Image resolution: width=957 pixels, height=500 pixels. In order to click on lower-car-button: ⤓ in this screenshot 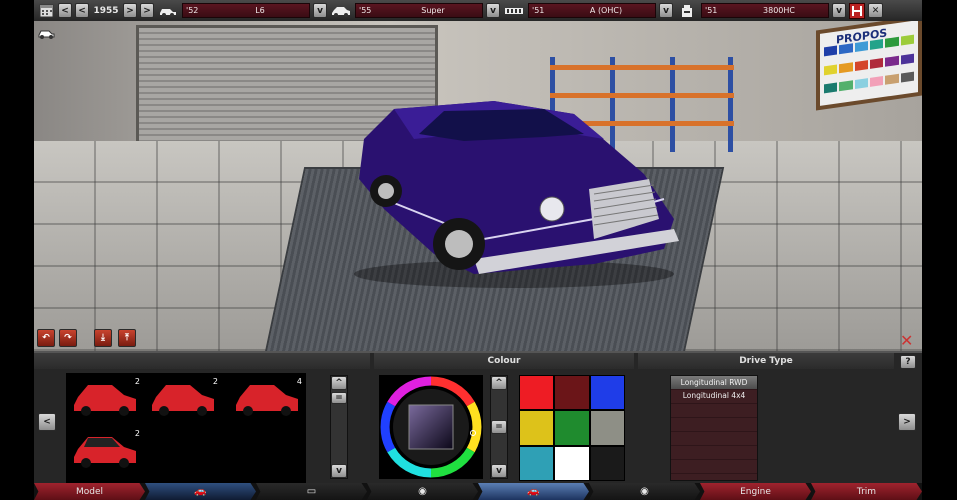, I will do `click(103, 338)`.